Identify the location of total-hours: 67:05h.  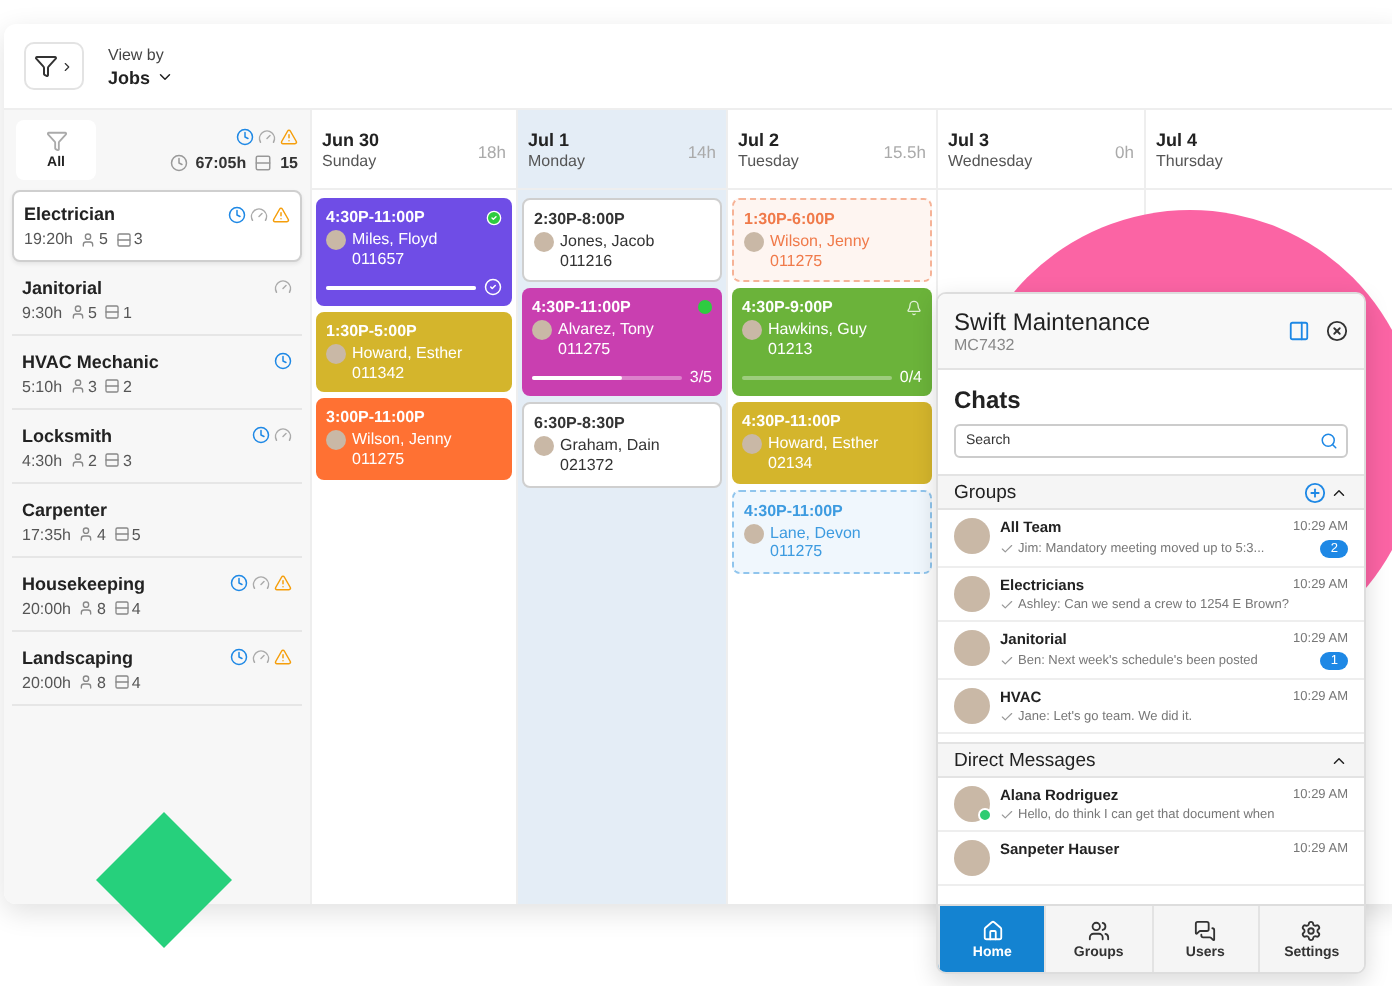
(221, 163).